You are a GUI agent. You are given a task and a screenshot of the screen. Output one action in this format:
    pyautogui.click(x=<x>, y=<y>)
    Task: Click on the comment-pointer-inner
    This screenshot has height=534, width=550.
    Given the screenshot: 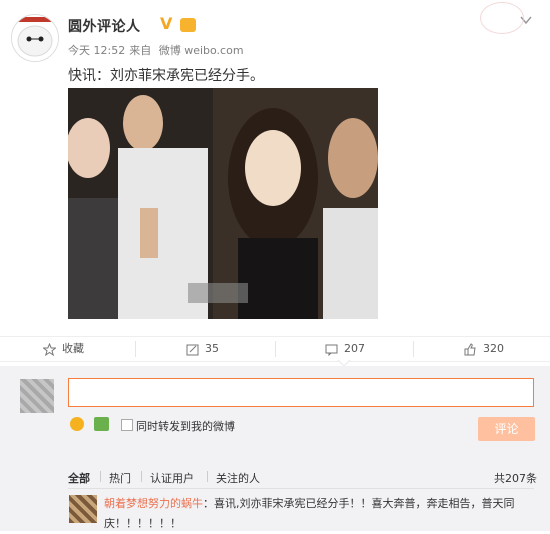 What is the action you would take?
    pyautogui.click(x=344, y=362)
    